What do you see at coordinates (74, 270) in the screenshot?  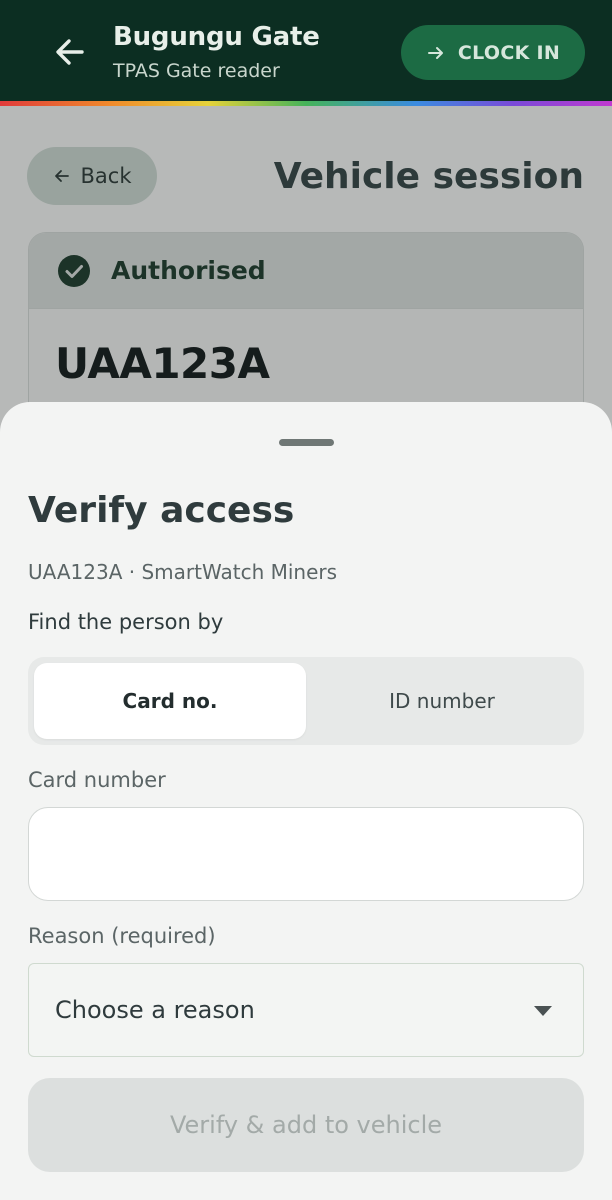 I see `check-circle-icon` at bounding box center [74, 270].